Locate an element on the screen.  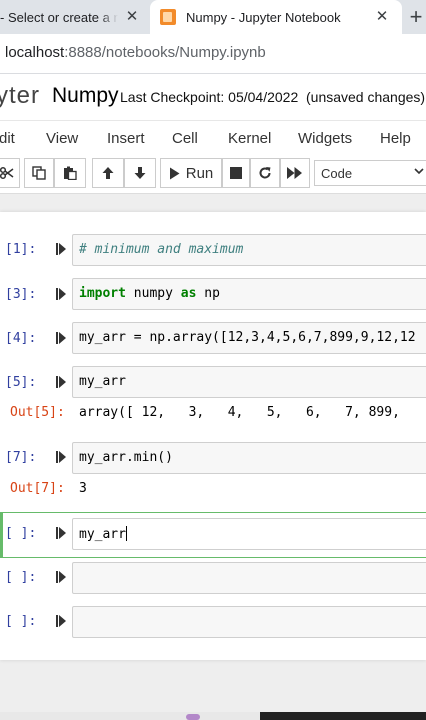
cell-type-select: Code is located at coordinates (370, 173).